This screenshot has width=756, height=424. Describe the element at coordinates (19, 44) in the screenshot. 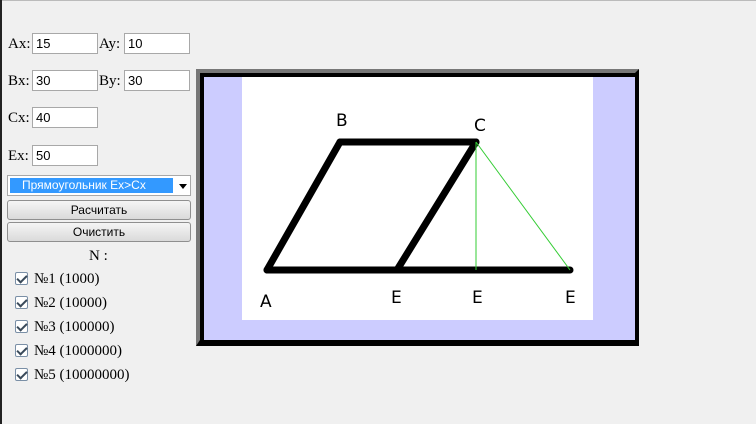

I see `ax-label: Ax:` at that location.